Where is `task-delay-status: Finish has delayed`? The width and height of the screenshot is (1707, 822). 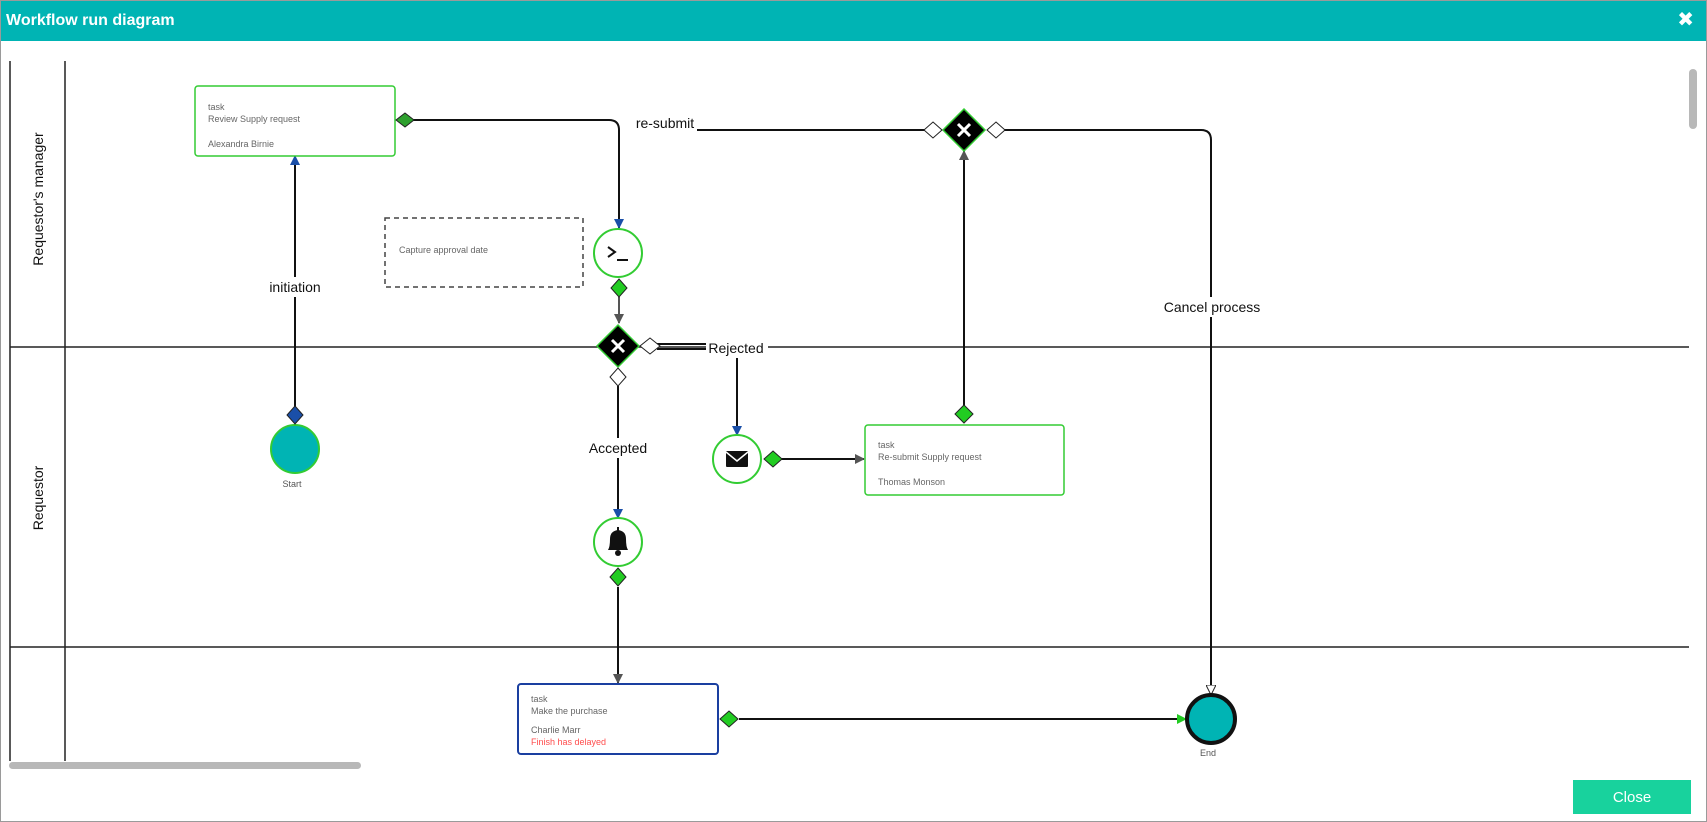
task-delay-status: Finish has delayed is located at coordinates (568, 742).